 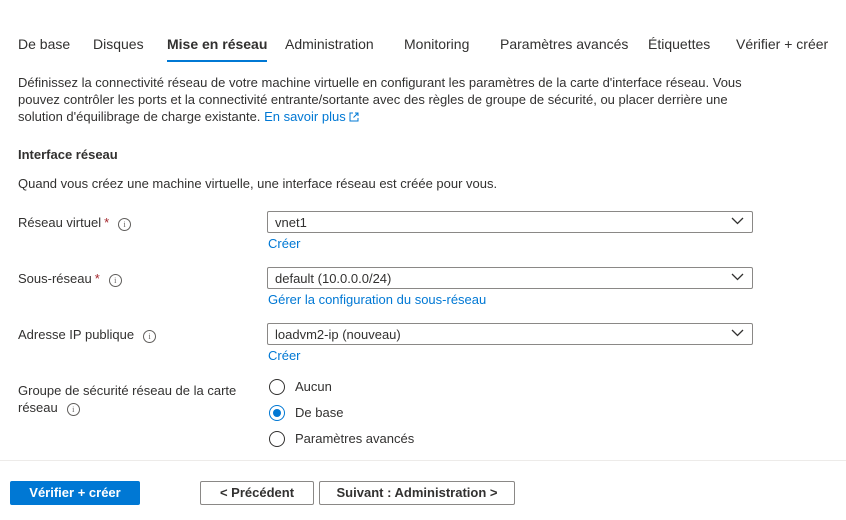 What do you see at coordinates (417, 493) in the screenshot?
I see `next-button: Suivant : Administration >` at bounding box center [417, 493].